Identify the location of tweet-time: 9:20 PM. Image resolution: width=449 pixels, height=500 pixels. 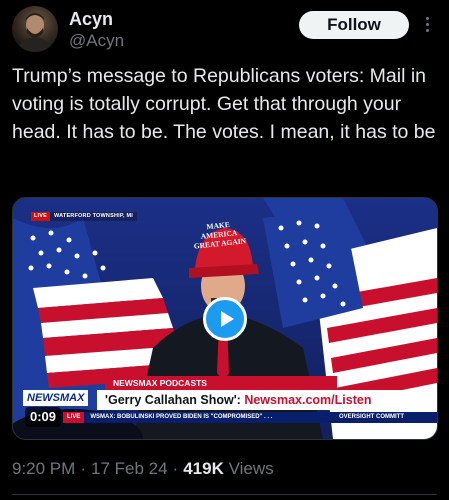
(43, 468).